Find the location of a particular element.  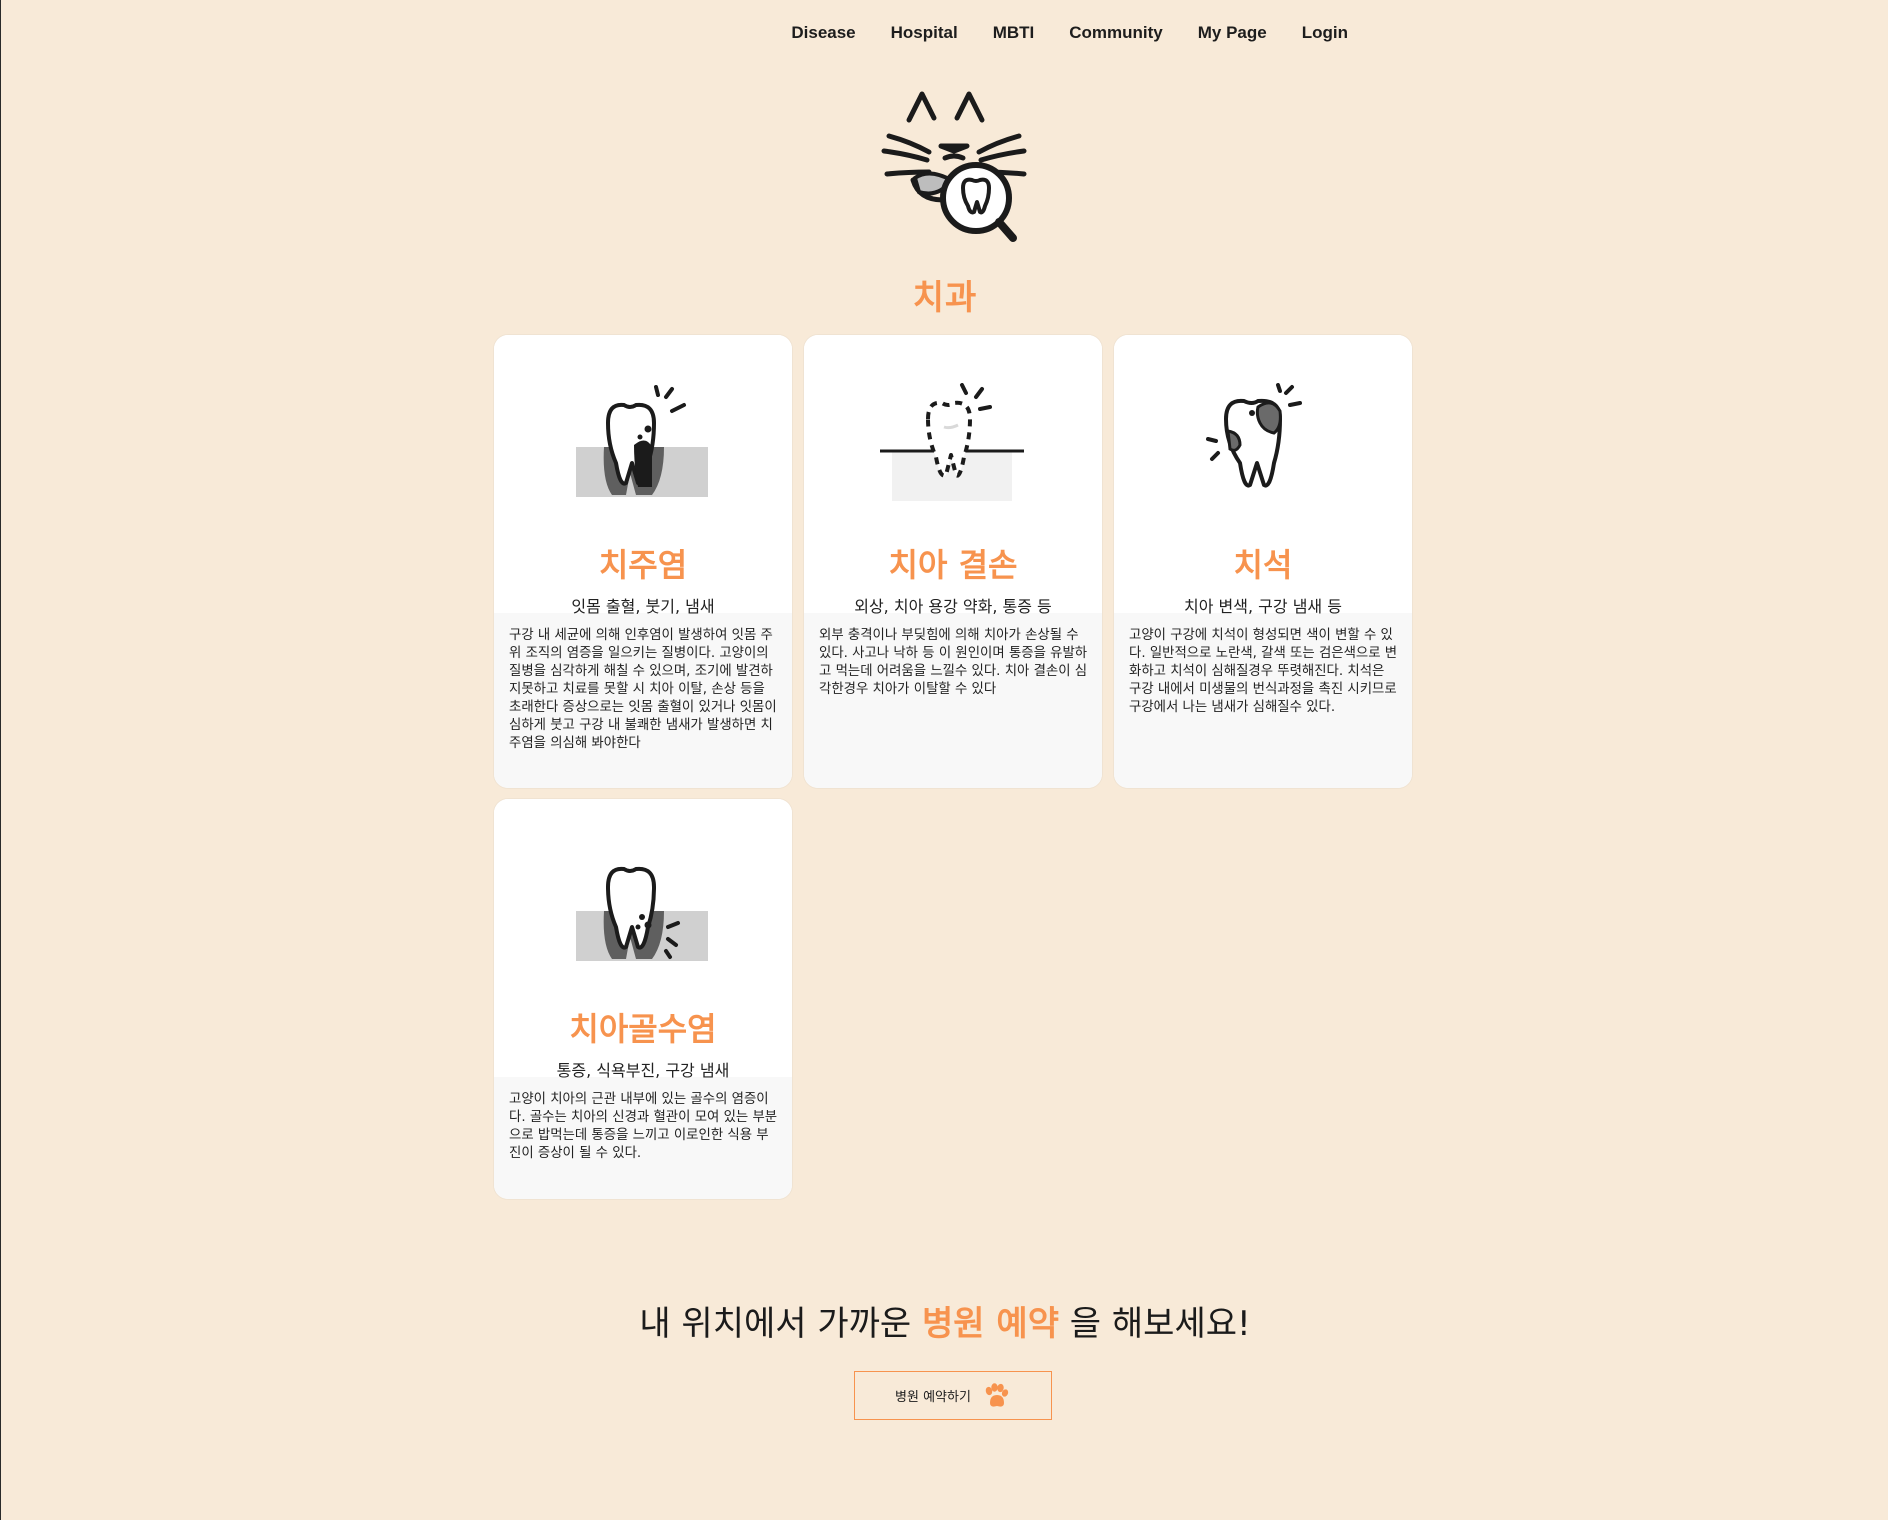

nav-login: Login is located at coordinates (1325, 33).